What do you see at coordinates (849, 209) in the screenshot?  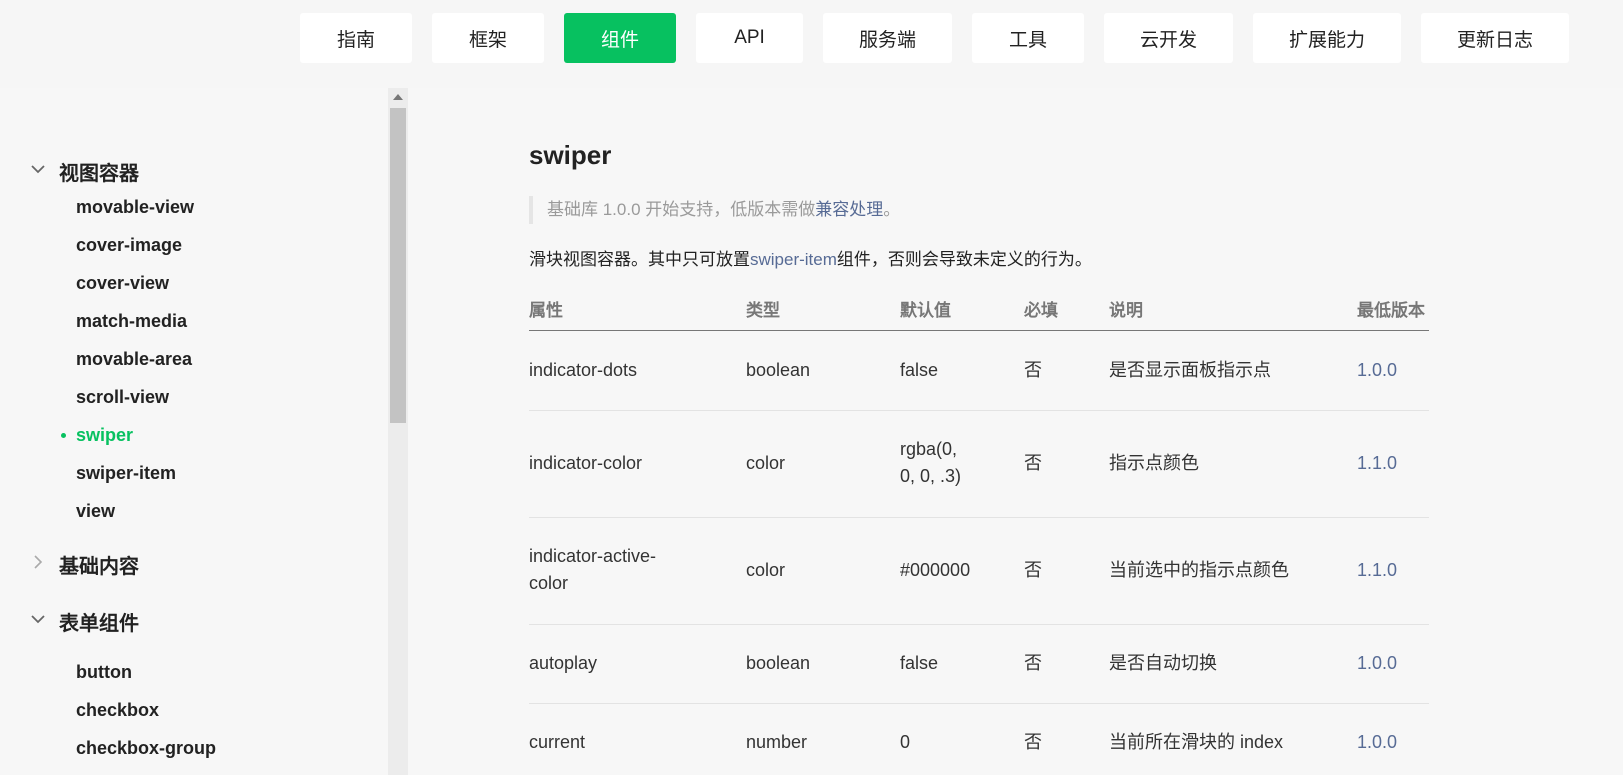 I see `compat-link: 兼容处理` at bounding box center [849, 209].